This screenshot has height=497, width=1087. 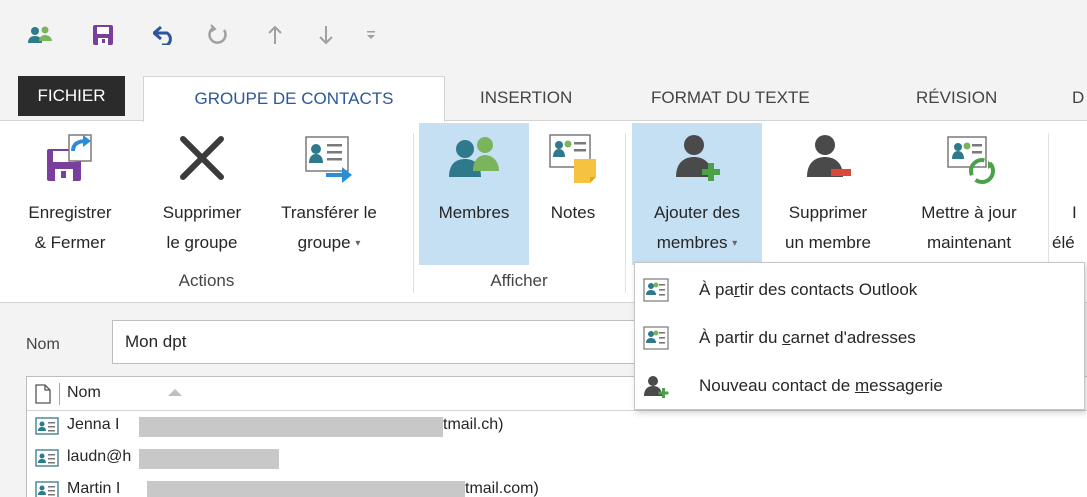 I want to click on menu-text-post: tir des contacts Outlook, so click(x=828, y=289).